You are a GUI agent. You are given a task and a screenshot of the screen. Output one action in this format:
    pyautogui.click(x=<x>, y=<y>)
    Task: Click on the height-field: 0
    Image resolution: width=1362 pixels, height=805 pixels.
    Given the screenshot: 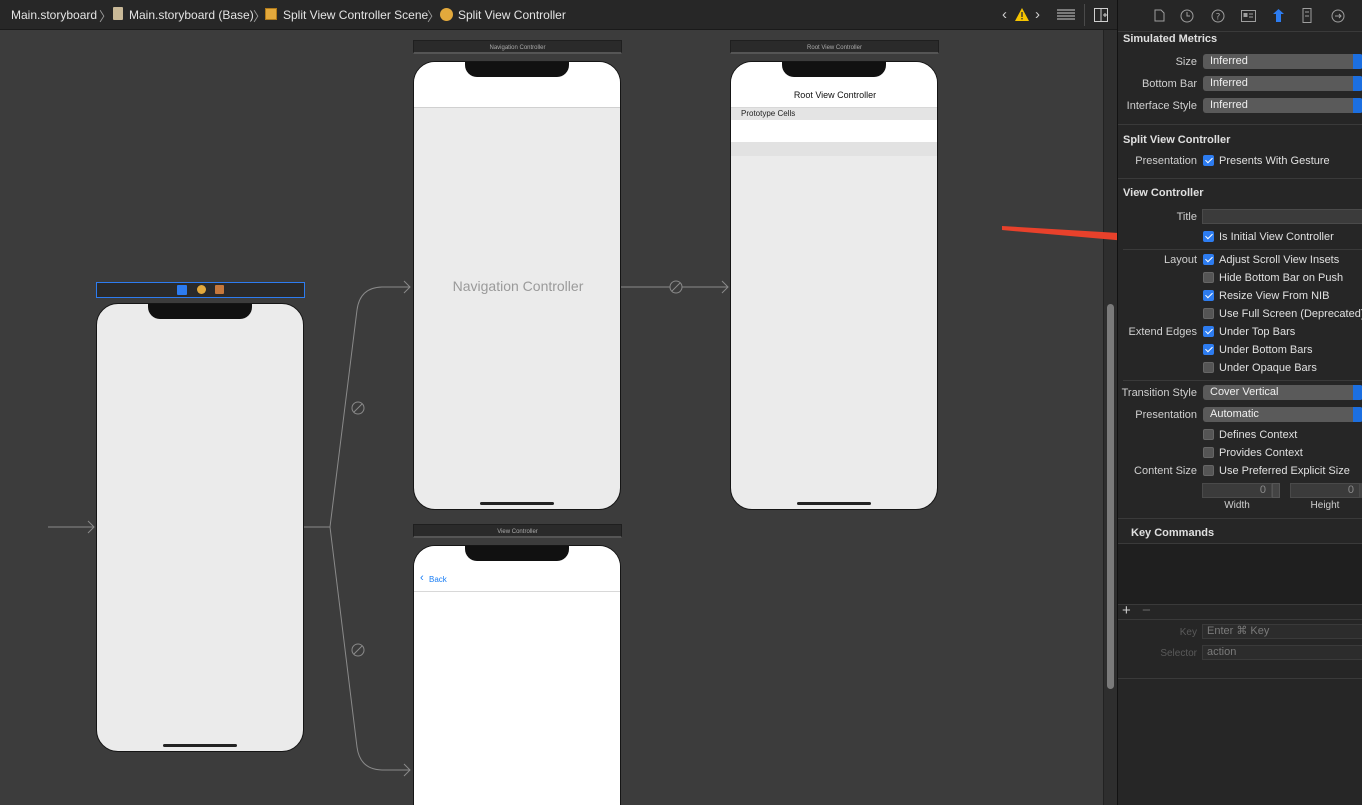 What is the action you would take?
    pyautogui.click(x=1325, y=490)
    